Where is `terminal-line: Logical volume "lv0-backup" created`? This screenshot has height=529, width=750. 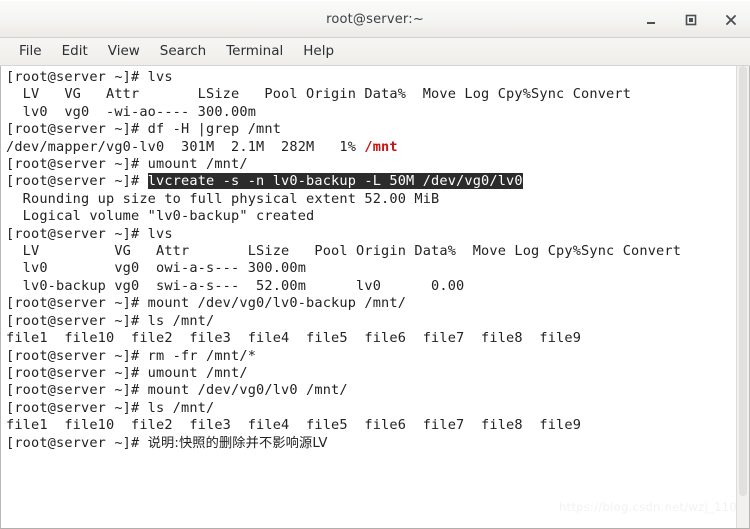
terminal-line: Logical volume "lv0-backup" created is located at coordinates (160, 216).